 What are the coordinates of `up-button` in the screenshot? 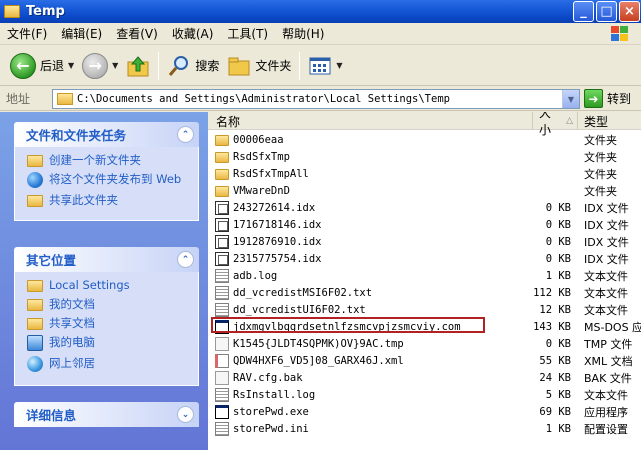 It's located at (138, 66).